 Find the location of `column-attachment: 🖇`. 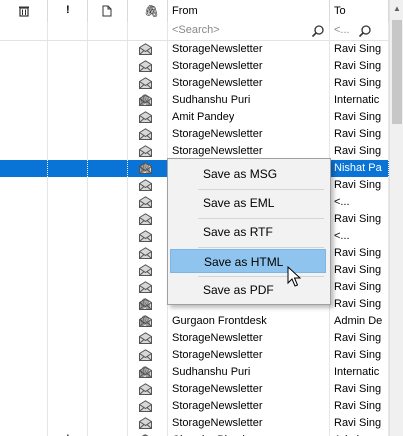

column-attachment: 🖇 is located at coordinates (148, 11).